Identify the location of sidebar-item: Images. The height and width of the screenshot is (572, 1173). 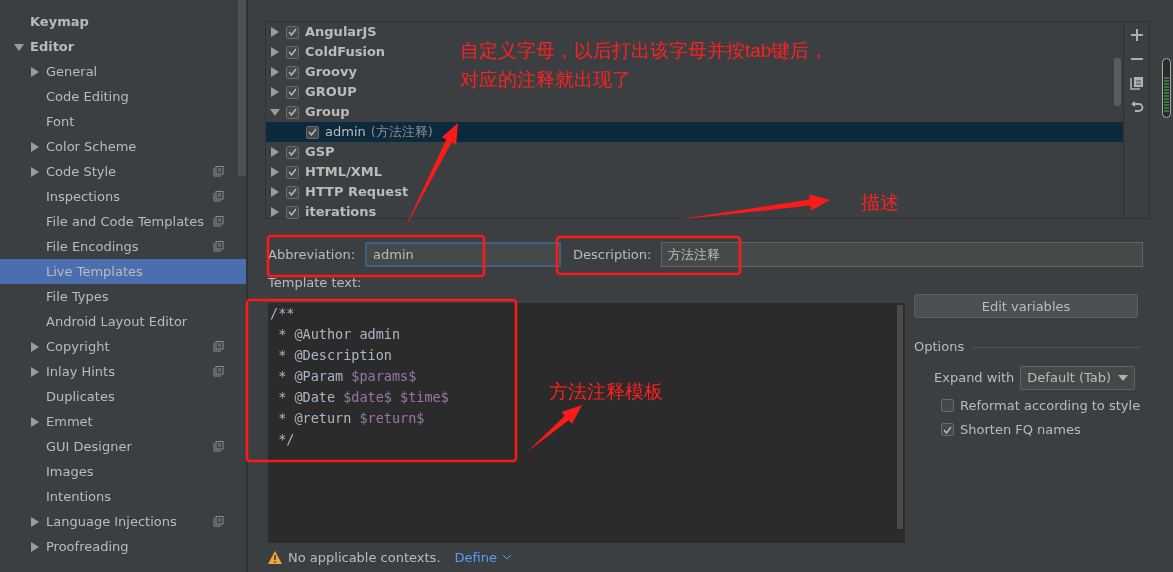
(119, 471).